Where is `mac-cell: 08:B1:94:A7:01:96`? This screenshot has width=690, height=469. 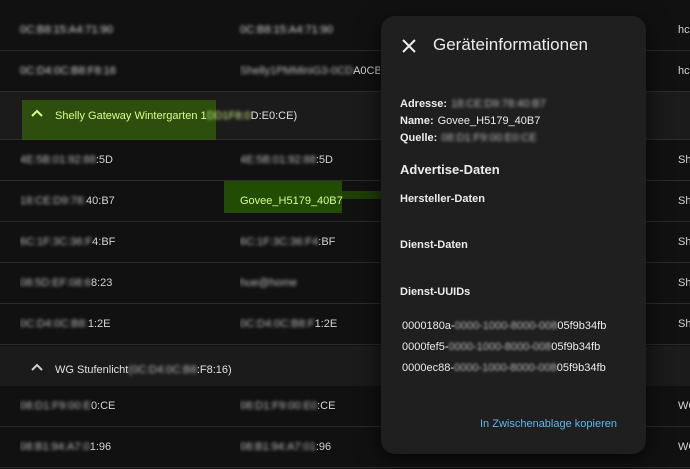
mac-cell: 08:B1:94:A7:01:96 is located at coordinates (120, 447).